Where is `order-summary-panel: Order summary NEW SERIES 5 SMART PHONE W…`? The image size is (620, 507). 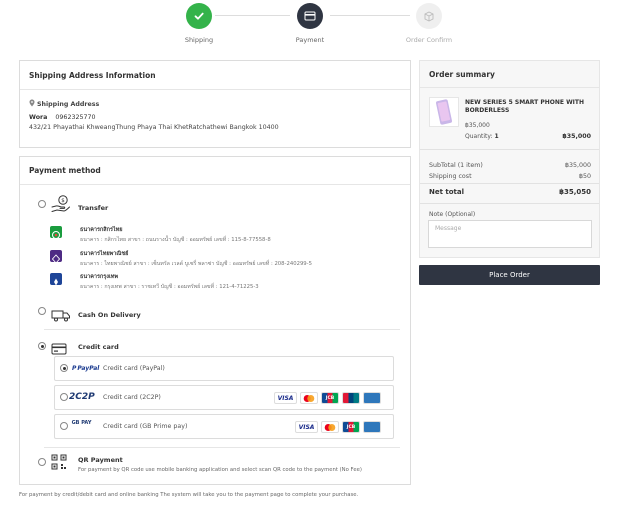 order-summary-panel: Order summary NEW SERIES 5 SMART PHONE W… is located at coordinates (509, 159).